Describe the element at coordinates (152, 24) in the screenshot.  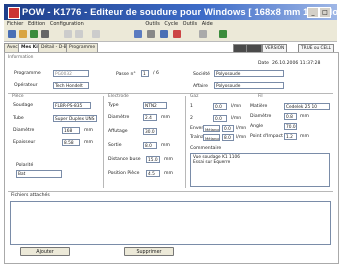
I see `menu-item-outils: Outils` at that location.